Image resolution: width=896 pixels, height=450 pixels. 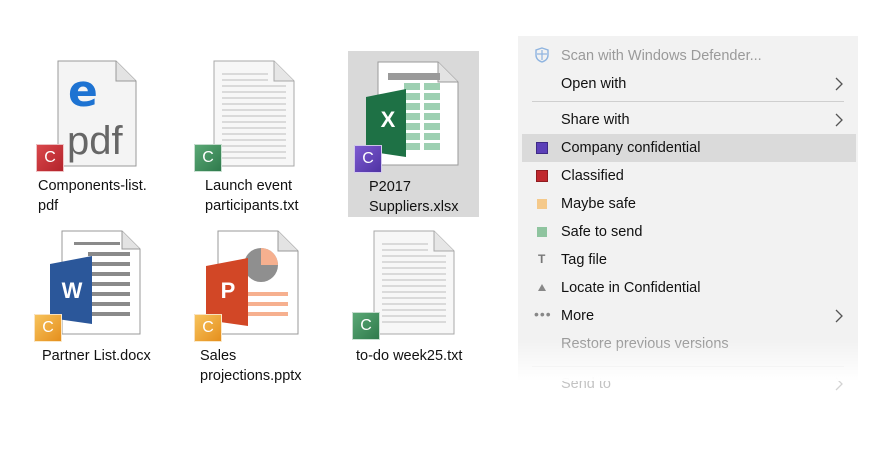 I want to click on menu-item-classified: Classified, so click(x=689, y=176).